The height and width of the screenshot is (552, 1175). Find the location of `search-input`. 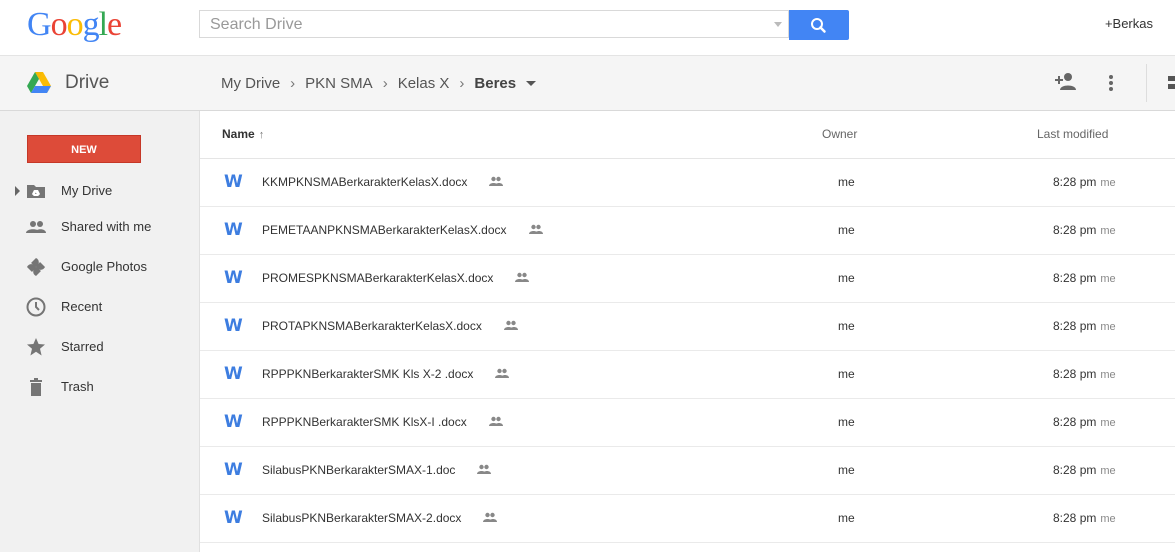

search-input is located at coordinates (480, 25).